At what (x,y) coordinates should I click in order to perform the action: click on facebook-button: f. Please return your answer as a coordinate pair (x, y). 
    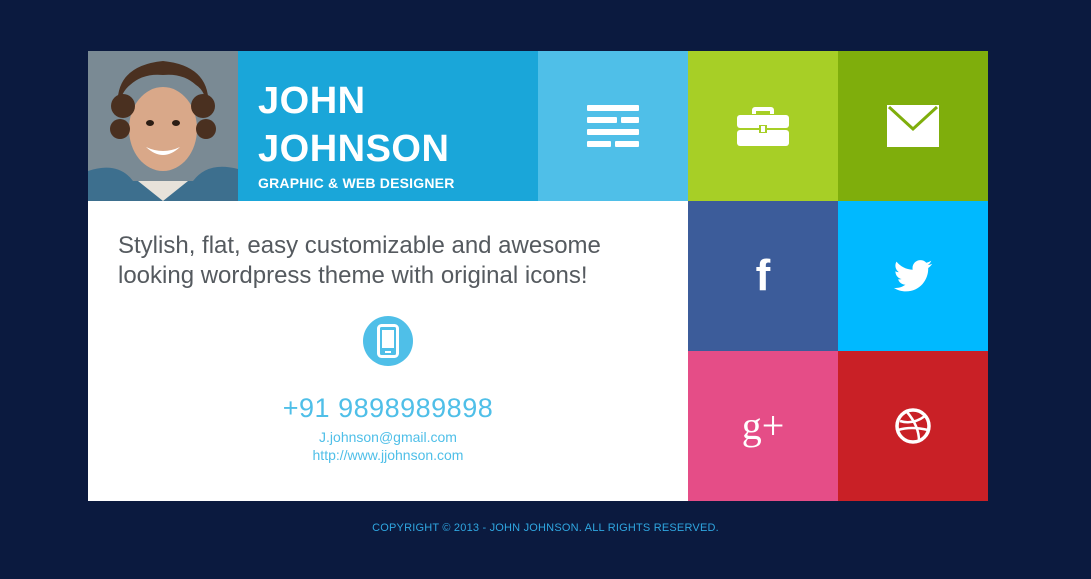
    Looking at the image, I should click on (763, 276).